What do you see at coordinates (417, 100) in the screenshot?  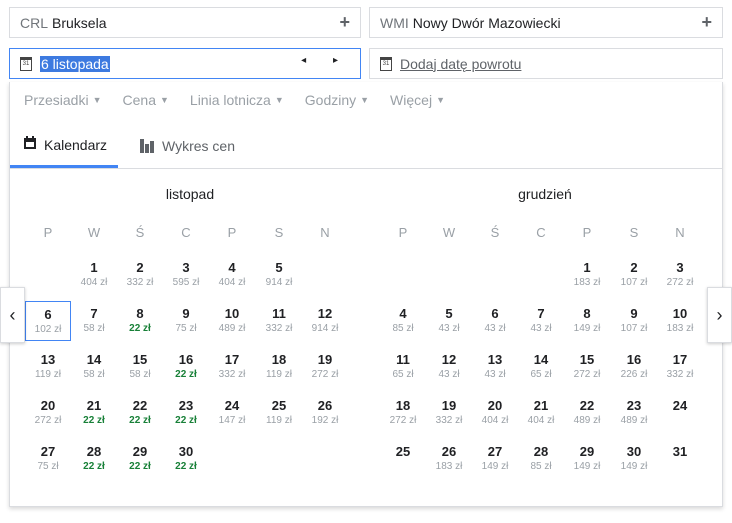 I see `filter-4: Więcej ▼` at bounding box center [417, 100].